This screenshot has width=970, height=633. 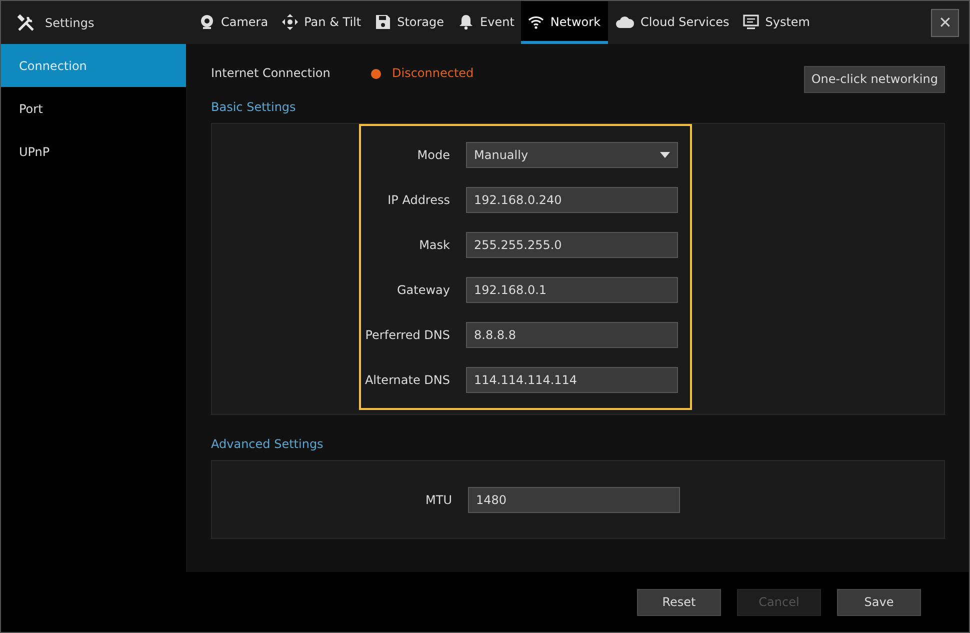 What do you see at coordinates (93, 108) in the screenshot?
I see `sidebar-item: Port` at bounding box center [93, 108].